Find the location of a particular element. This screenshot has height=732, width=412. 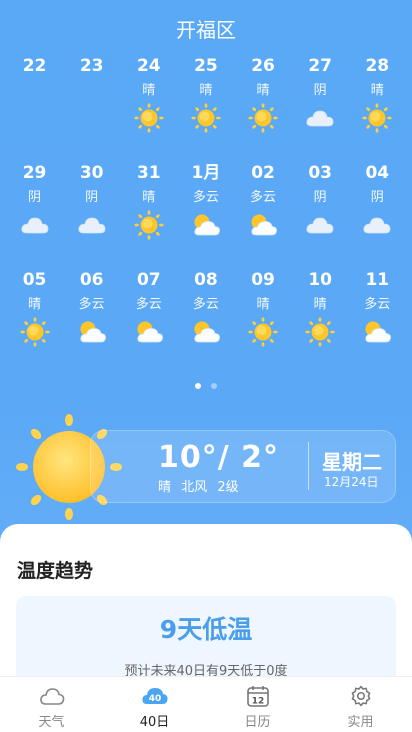

svg-text: 12 is located at coordinates (257, 702).